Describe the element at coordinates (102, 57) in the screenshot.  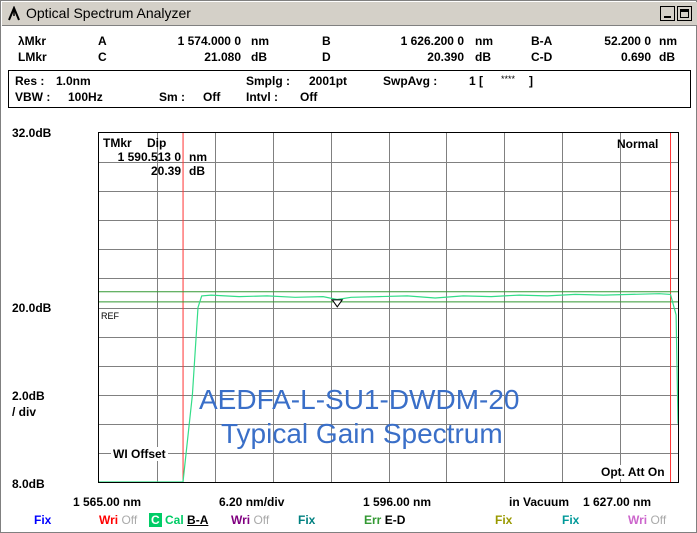
I see `marker-c-label: C` at that location.